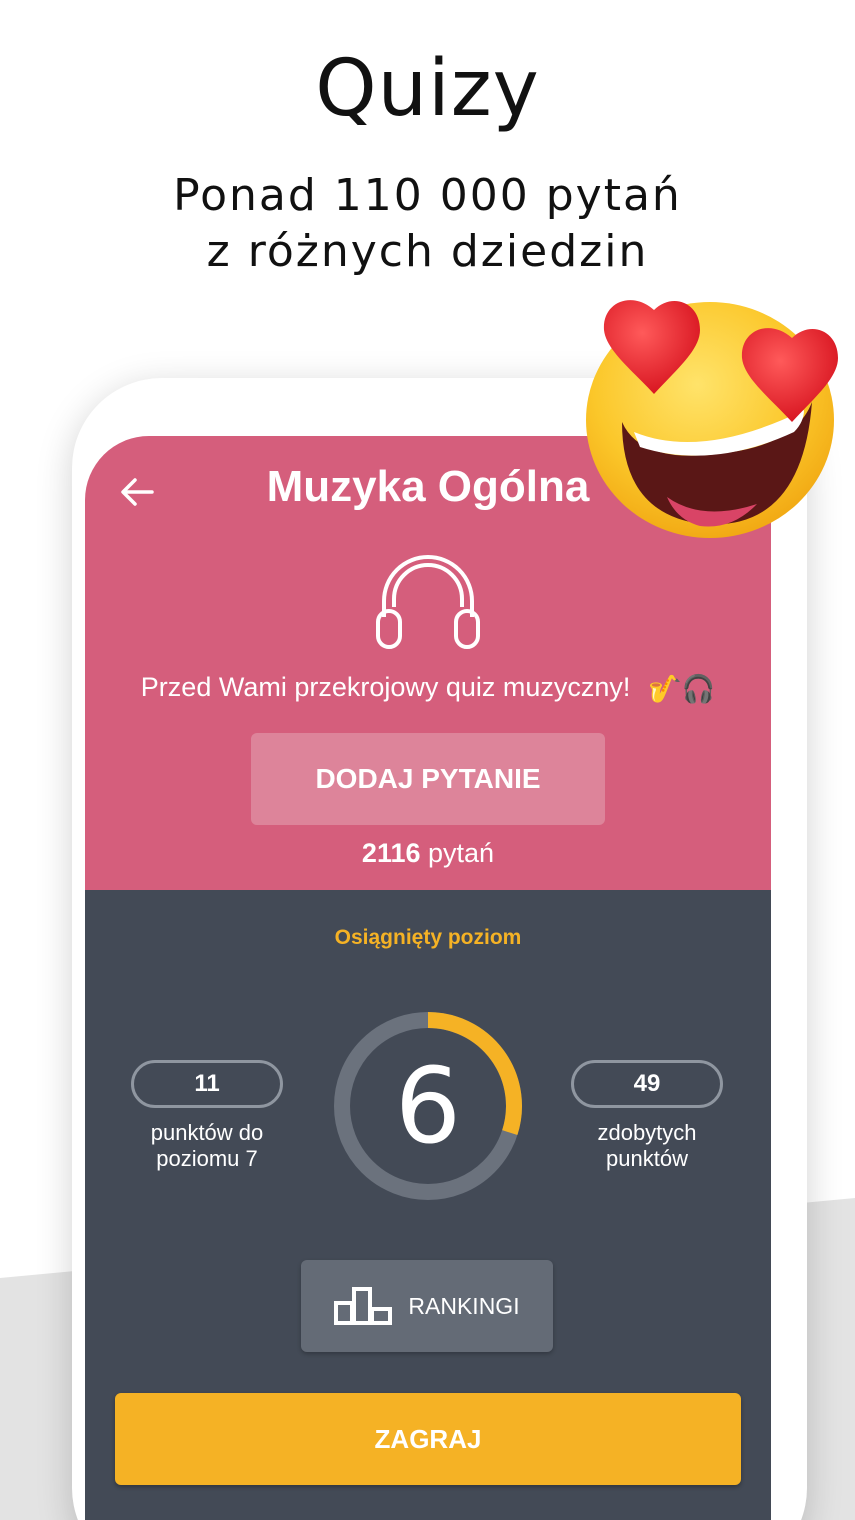  I want to click on points-earned-label: zdobytych punktów, so click(647, 1146).